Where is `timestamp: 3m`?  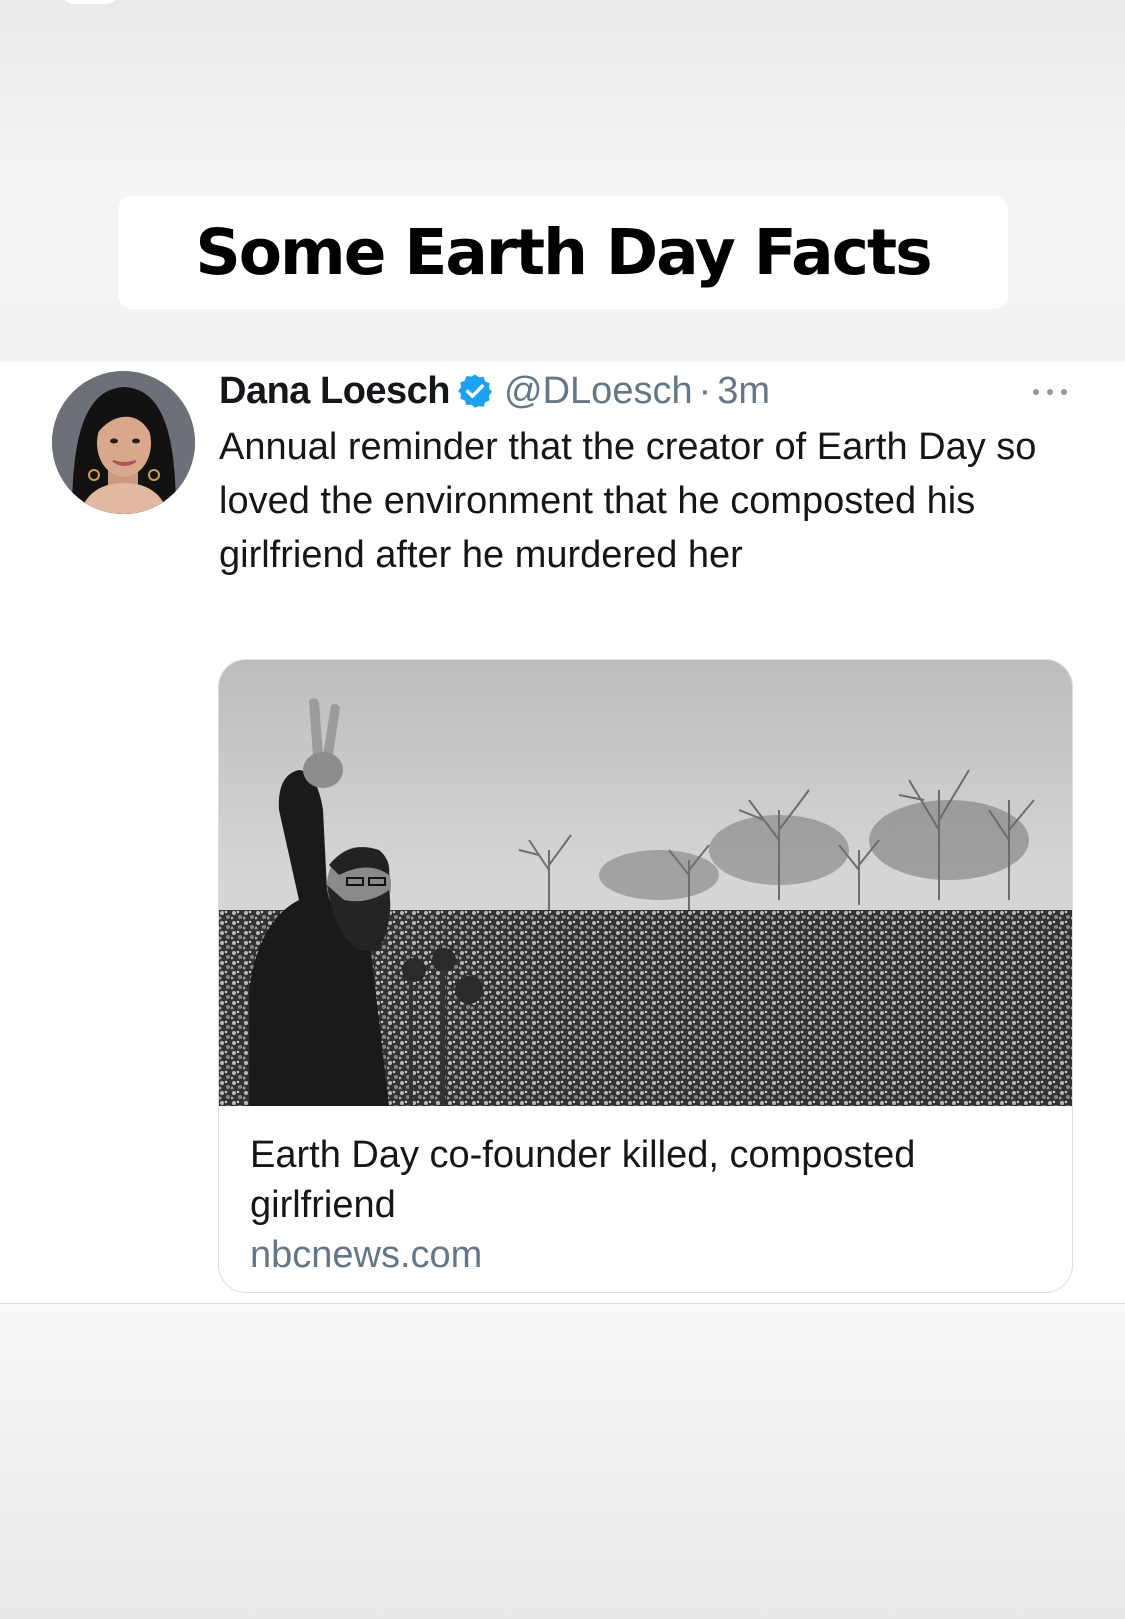
timestamp: 3m is located at coordinates (743, 391).